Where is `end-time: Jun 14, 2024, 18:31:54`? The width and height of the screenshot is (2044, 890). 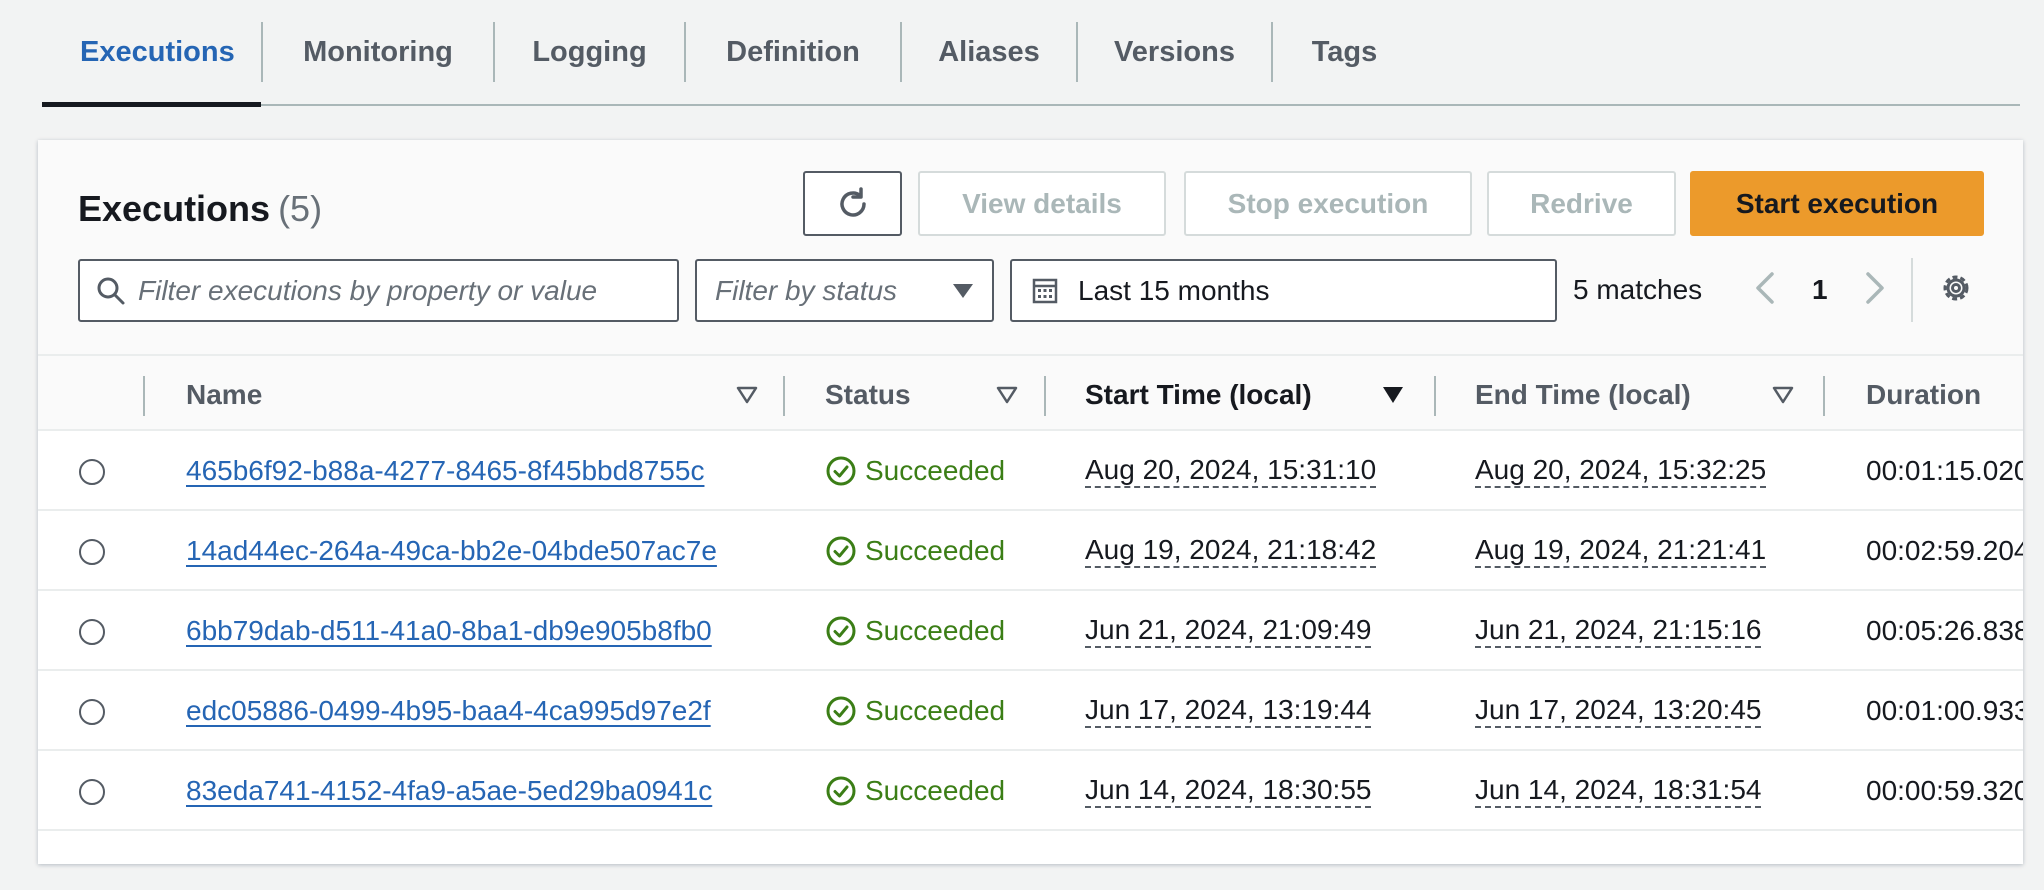
end-time: Jun 14, 2024, 18:31:54 is located at coordinates (1618, 791).